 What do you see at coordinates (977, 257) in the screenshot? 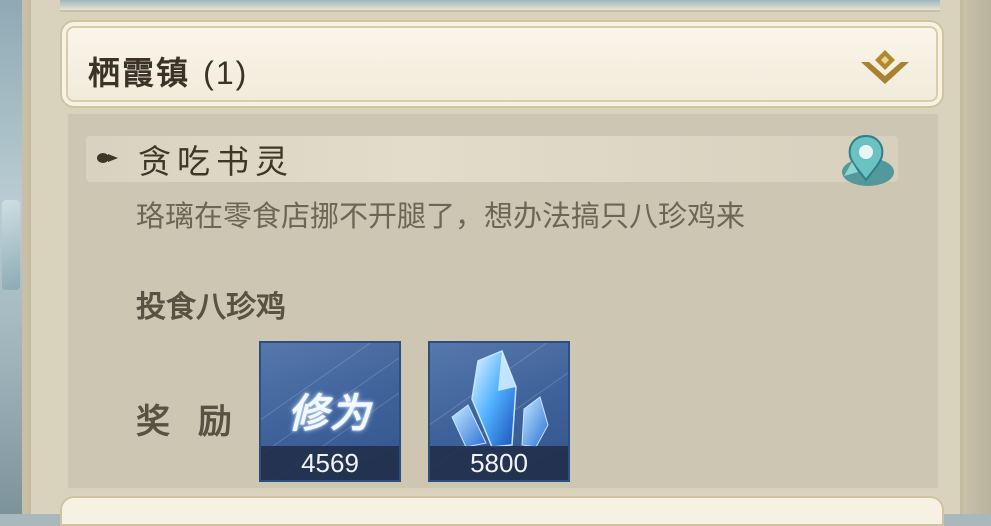
I see `scrollbar-track` at bounding box center [977, 257].